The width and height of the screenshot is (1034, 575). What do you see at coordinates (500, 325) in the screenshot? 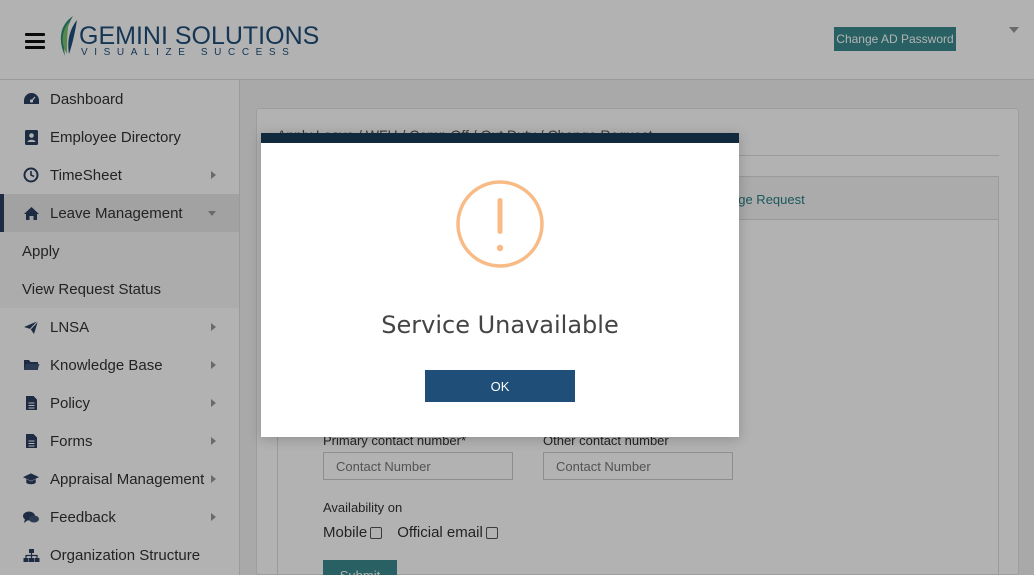
I see `dialog-title: Service Unavailable` at bounding box center [500, 325].